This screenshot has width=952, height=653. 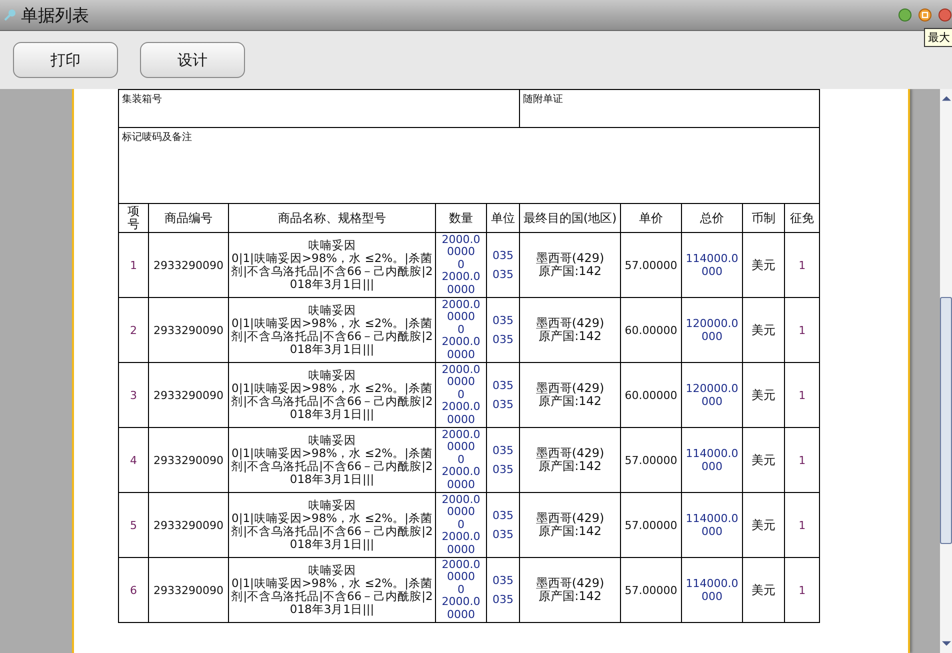 What do you see at coordinates (142, 99) in the screenshot?
I see `field-label: 集装箱号` at bounding box center [142, 99].